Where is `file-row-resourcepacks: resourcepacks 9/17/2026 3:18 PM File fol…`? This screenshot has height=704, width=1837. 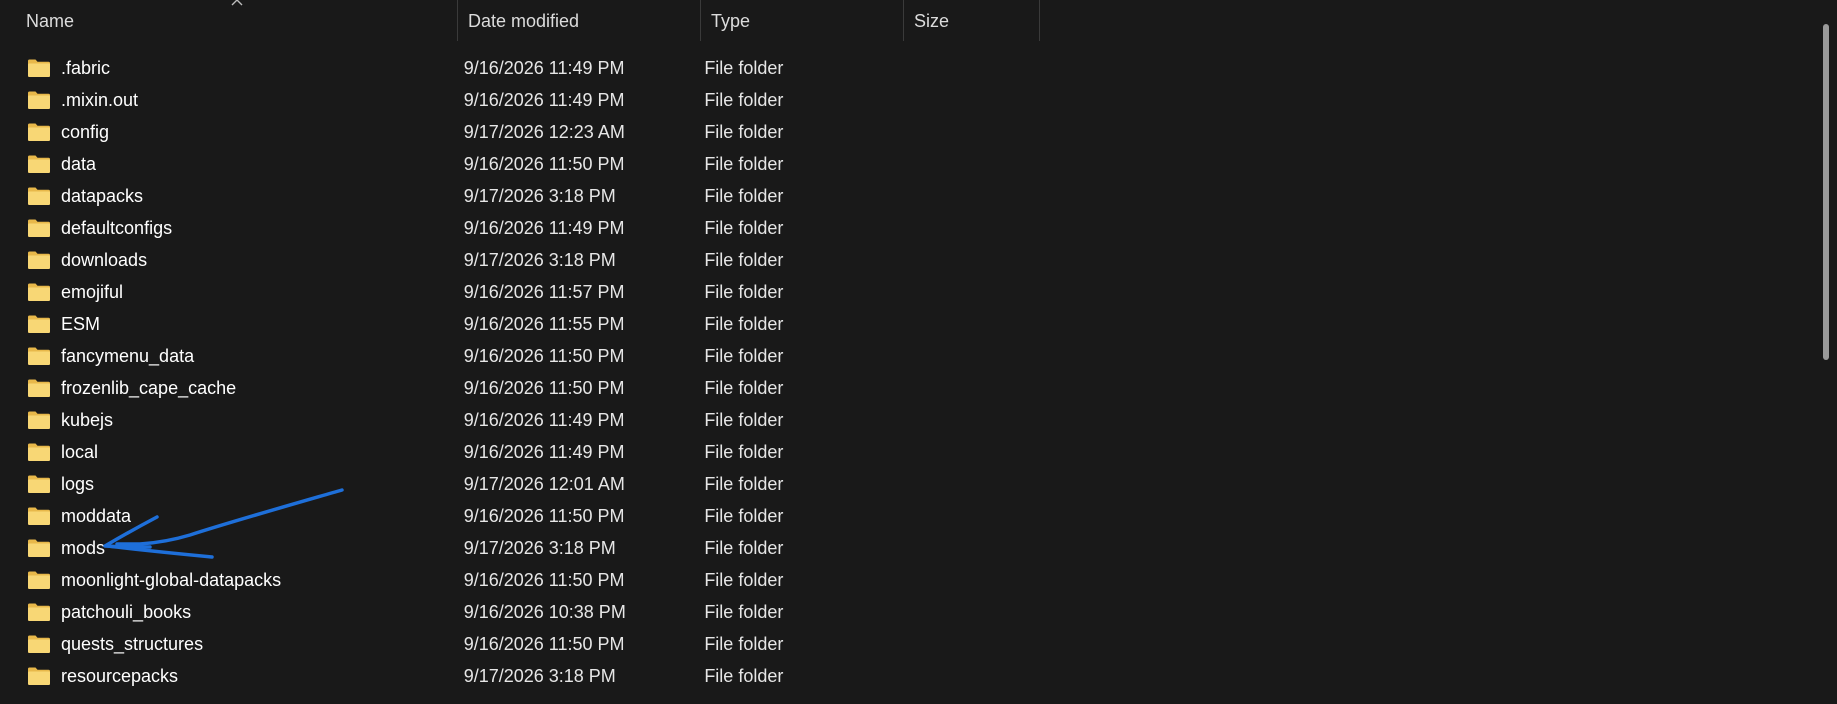 file-row-resourcepacks: resourcepacks 9/17/2026 3:18 PM File fol… is located at coordinates (520, 676).